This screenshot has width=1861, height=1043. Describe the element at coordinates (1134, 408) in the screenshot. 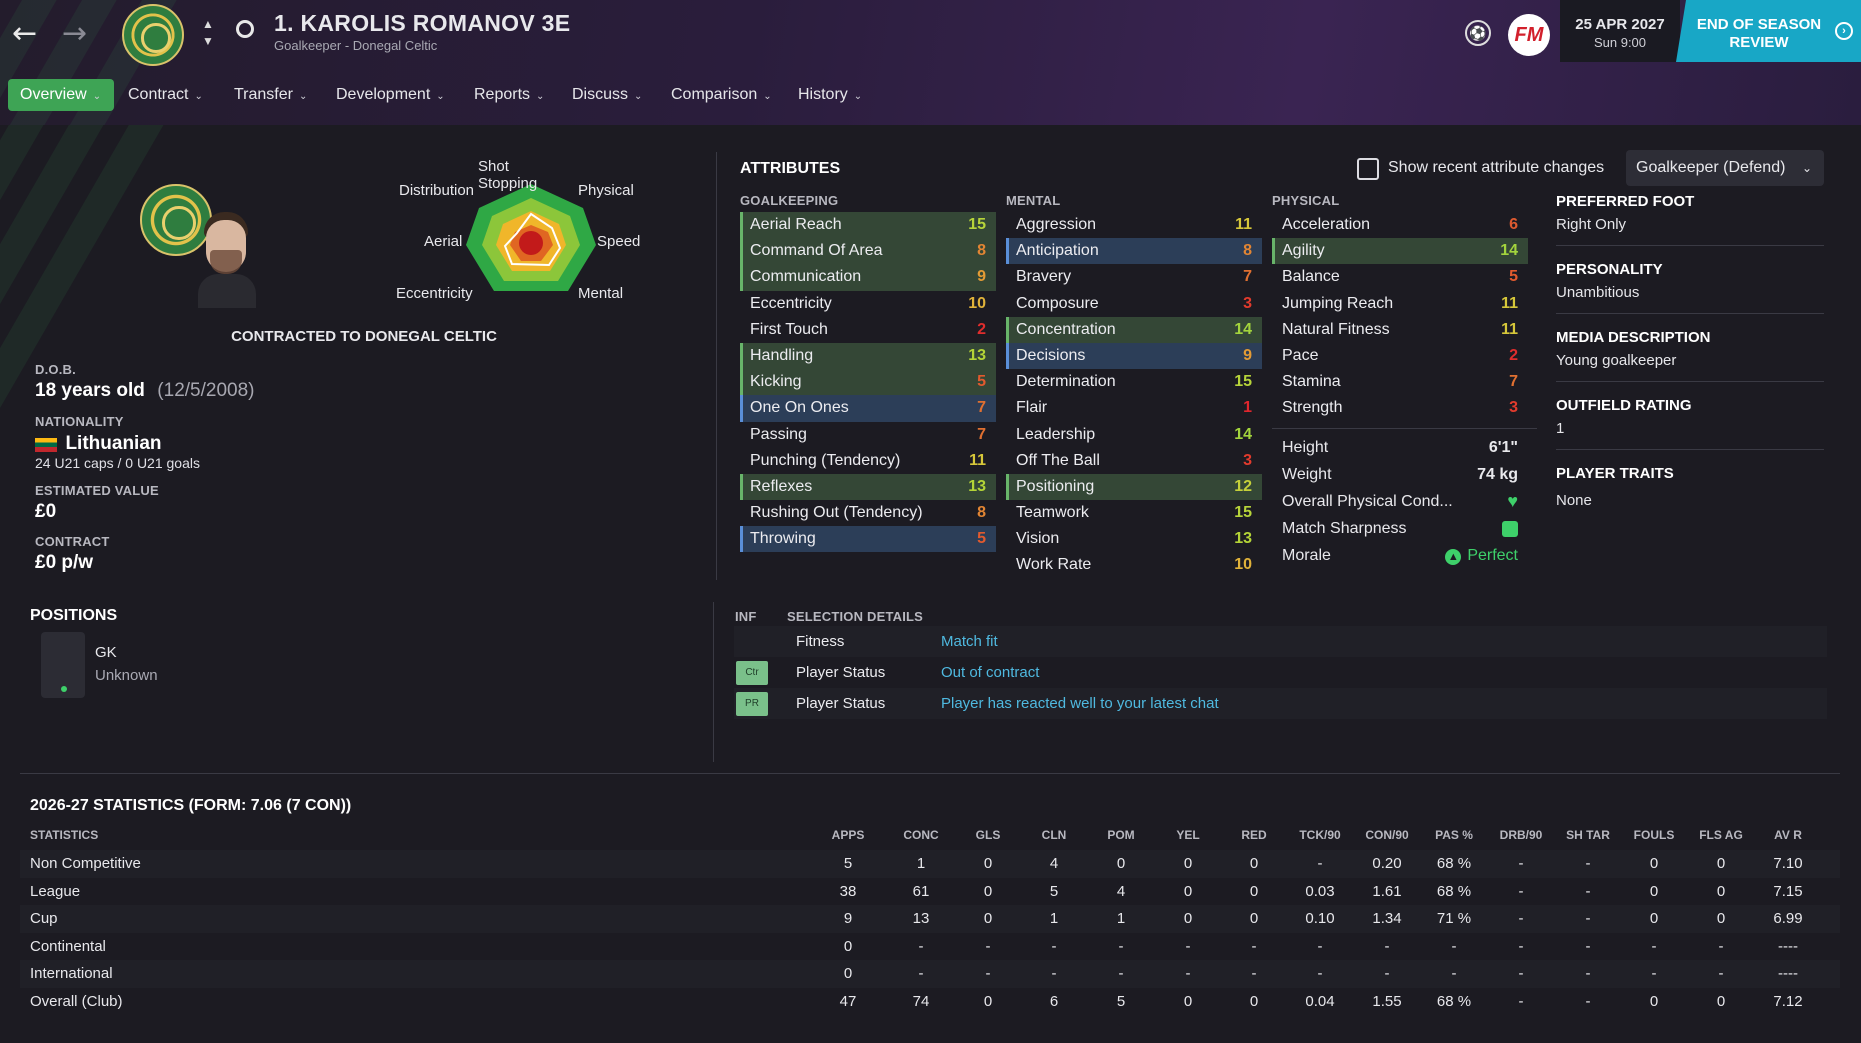

I see `attribute-row: Flair 1` at that location.